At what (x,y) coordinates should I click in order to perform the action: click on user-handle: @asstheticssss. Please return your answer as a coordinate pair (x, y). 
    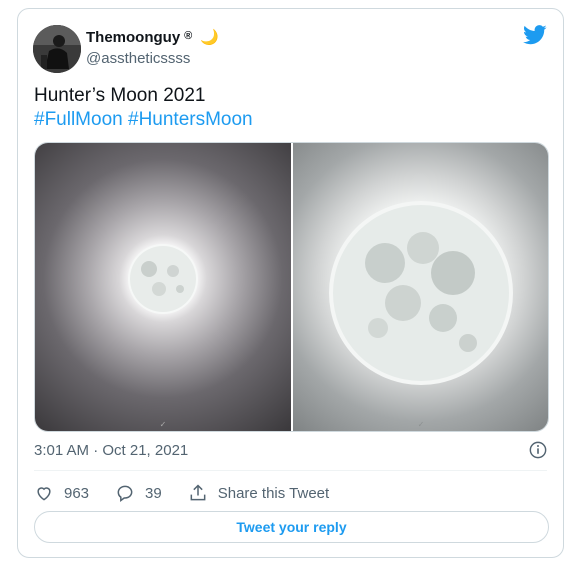
    Looking at the image, I should click on (138, 58).